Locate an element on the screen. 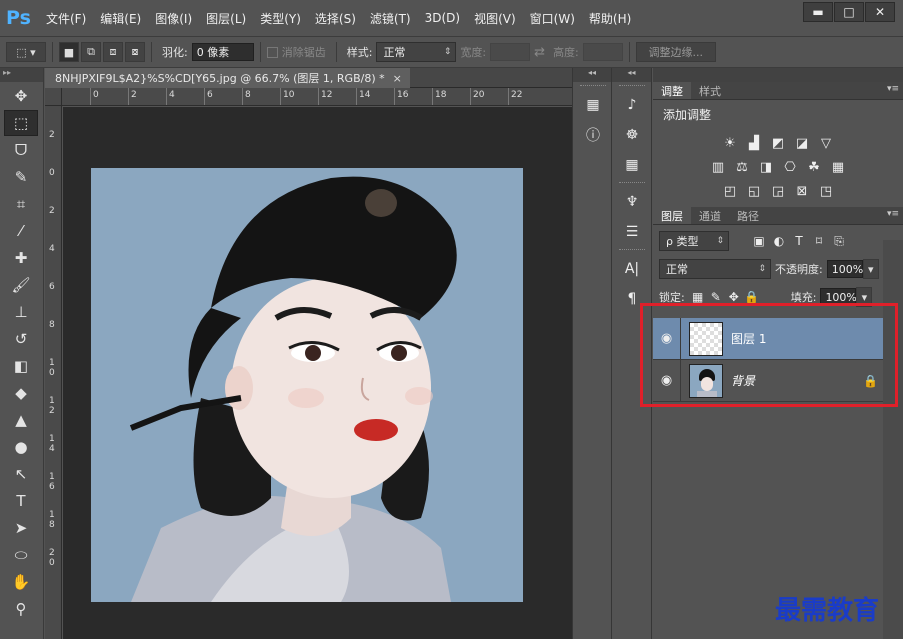 Image resolution: width=903 pixels, height=639 pixels. channel-mixer-icon: ☘ is located at coordinates (814, 167).